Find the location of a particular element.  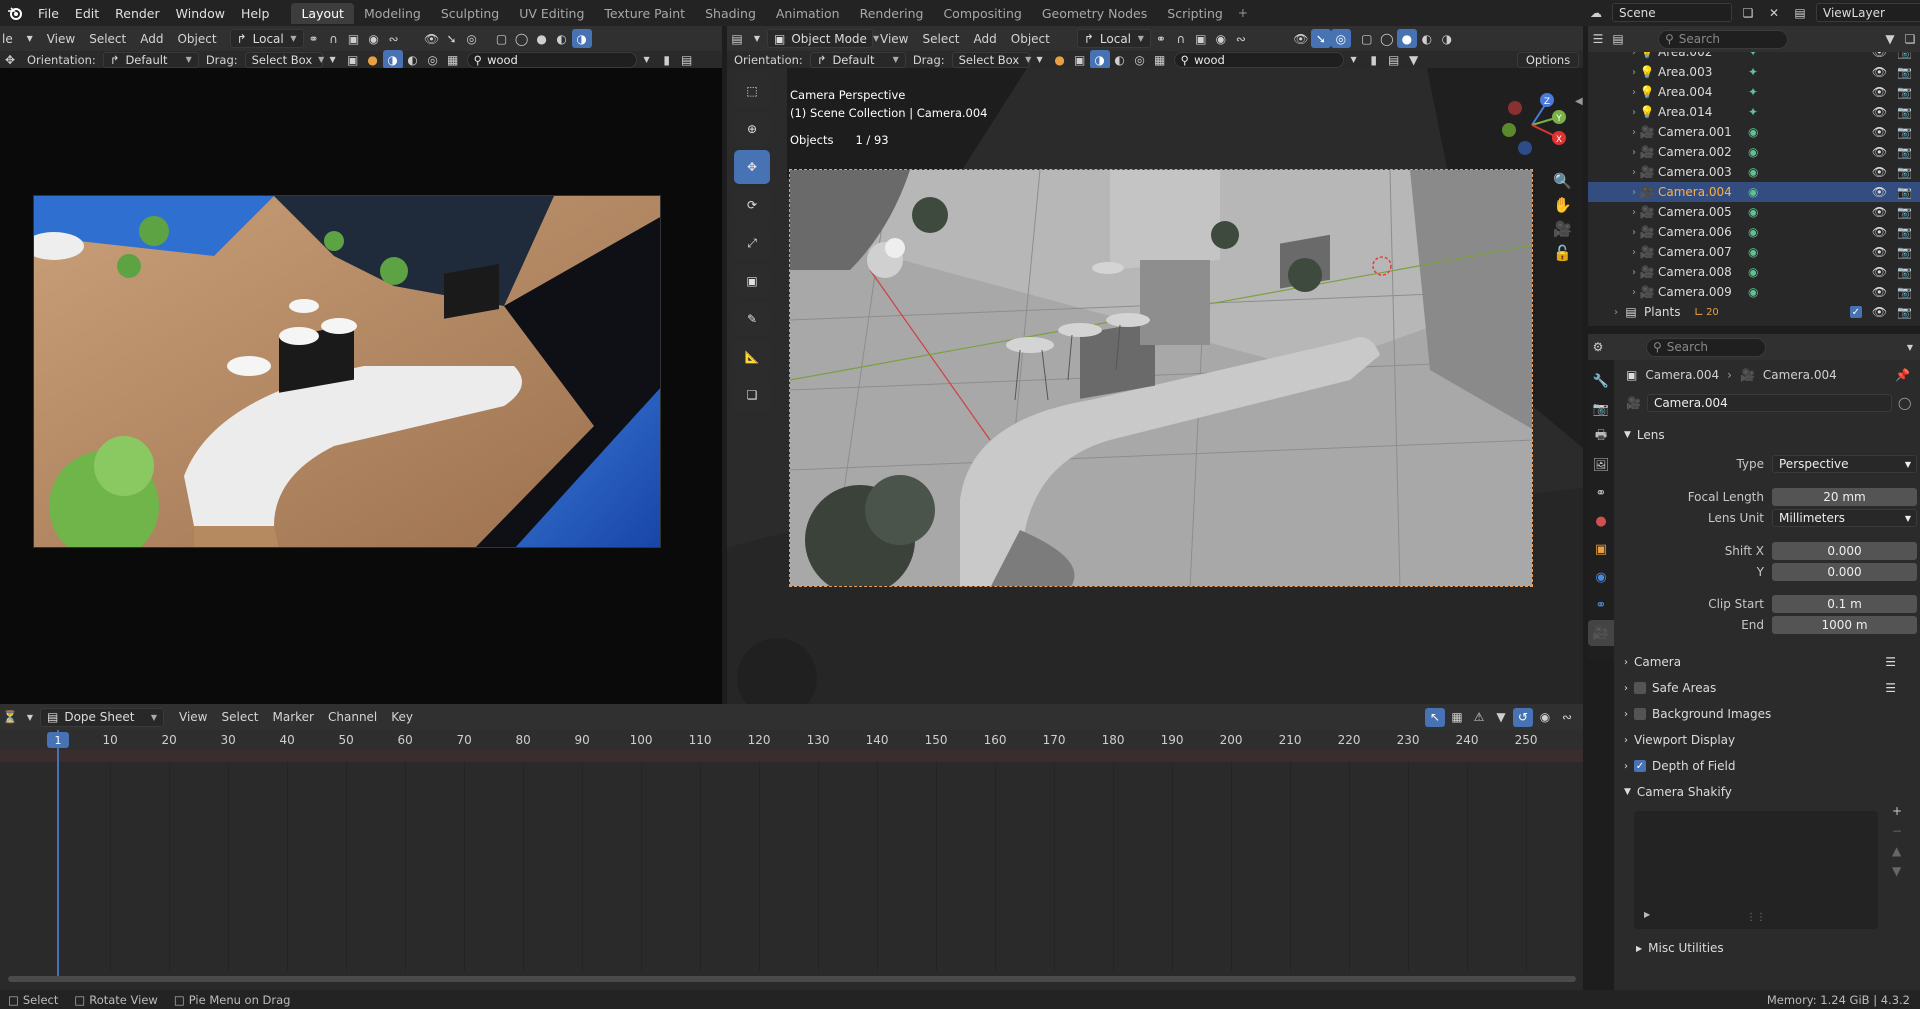

outliner-row: › 🎥 Camera.001 ◉ 👁 📷 is located at coordinates (1754, 132).